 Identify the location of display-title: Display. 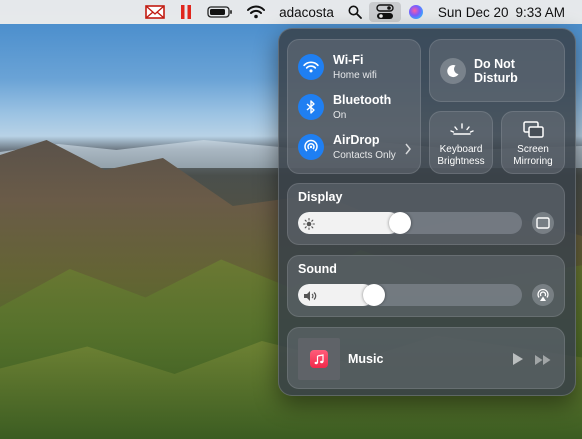
(320, 197).